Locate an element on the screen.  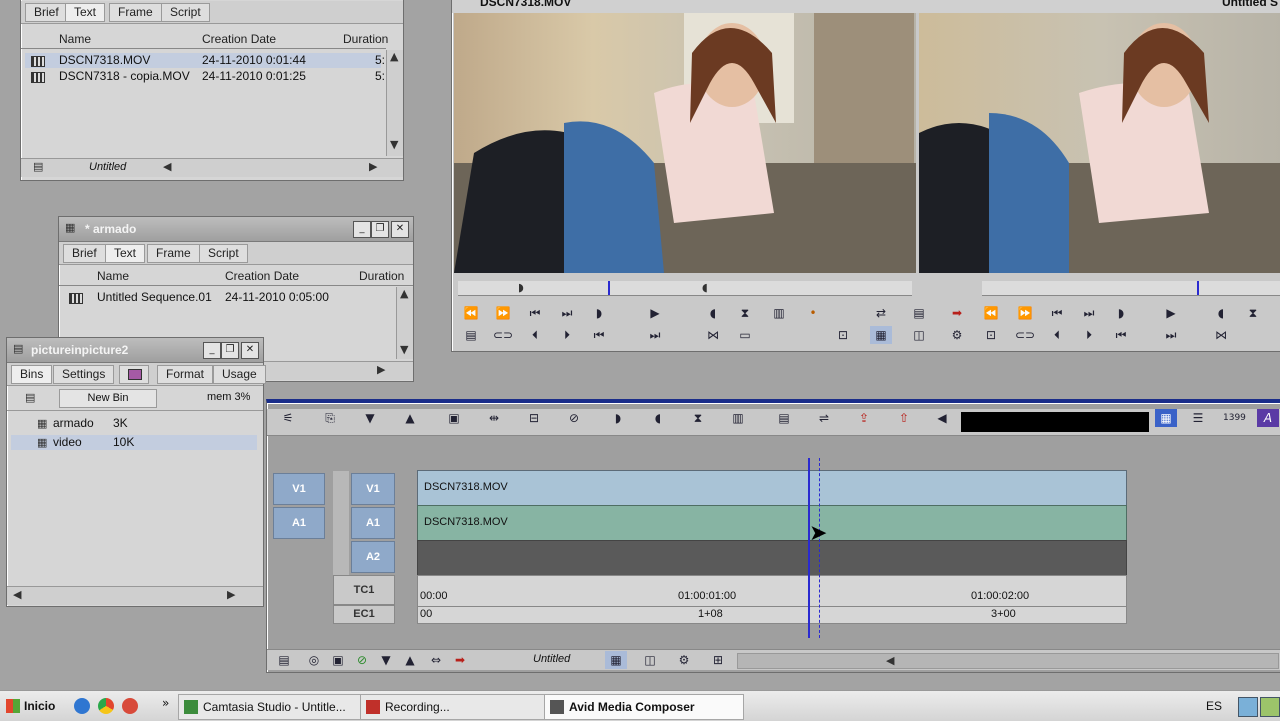
chrome-icon is located at coordinates (106, 706).